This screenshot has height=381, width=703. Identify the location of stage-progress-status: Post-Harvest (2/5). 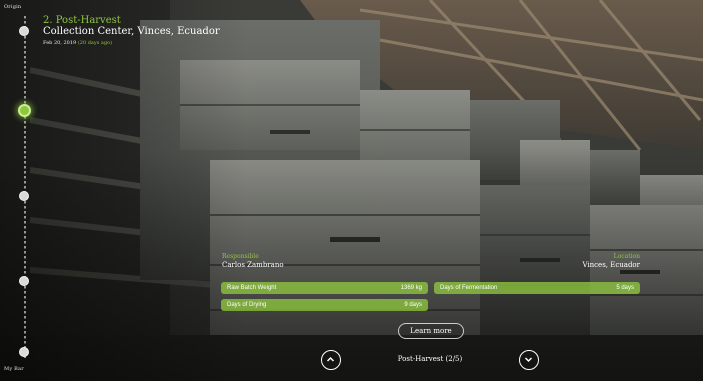
(430, 359).